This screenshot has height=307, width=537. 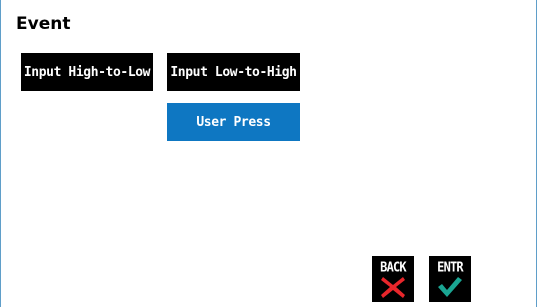 I want to click on input-high-to-low-button: Input High-to-Low, so click(x=87, y=72).